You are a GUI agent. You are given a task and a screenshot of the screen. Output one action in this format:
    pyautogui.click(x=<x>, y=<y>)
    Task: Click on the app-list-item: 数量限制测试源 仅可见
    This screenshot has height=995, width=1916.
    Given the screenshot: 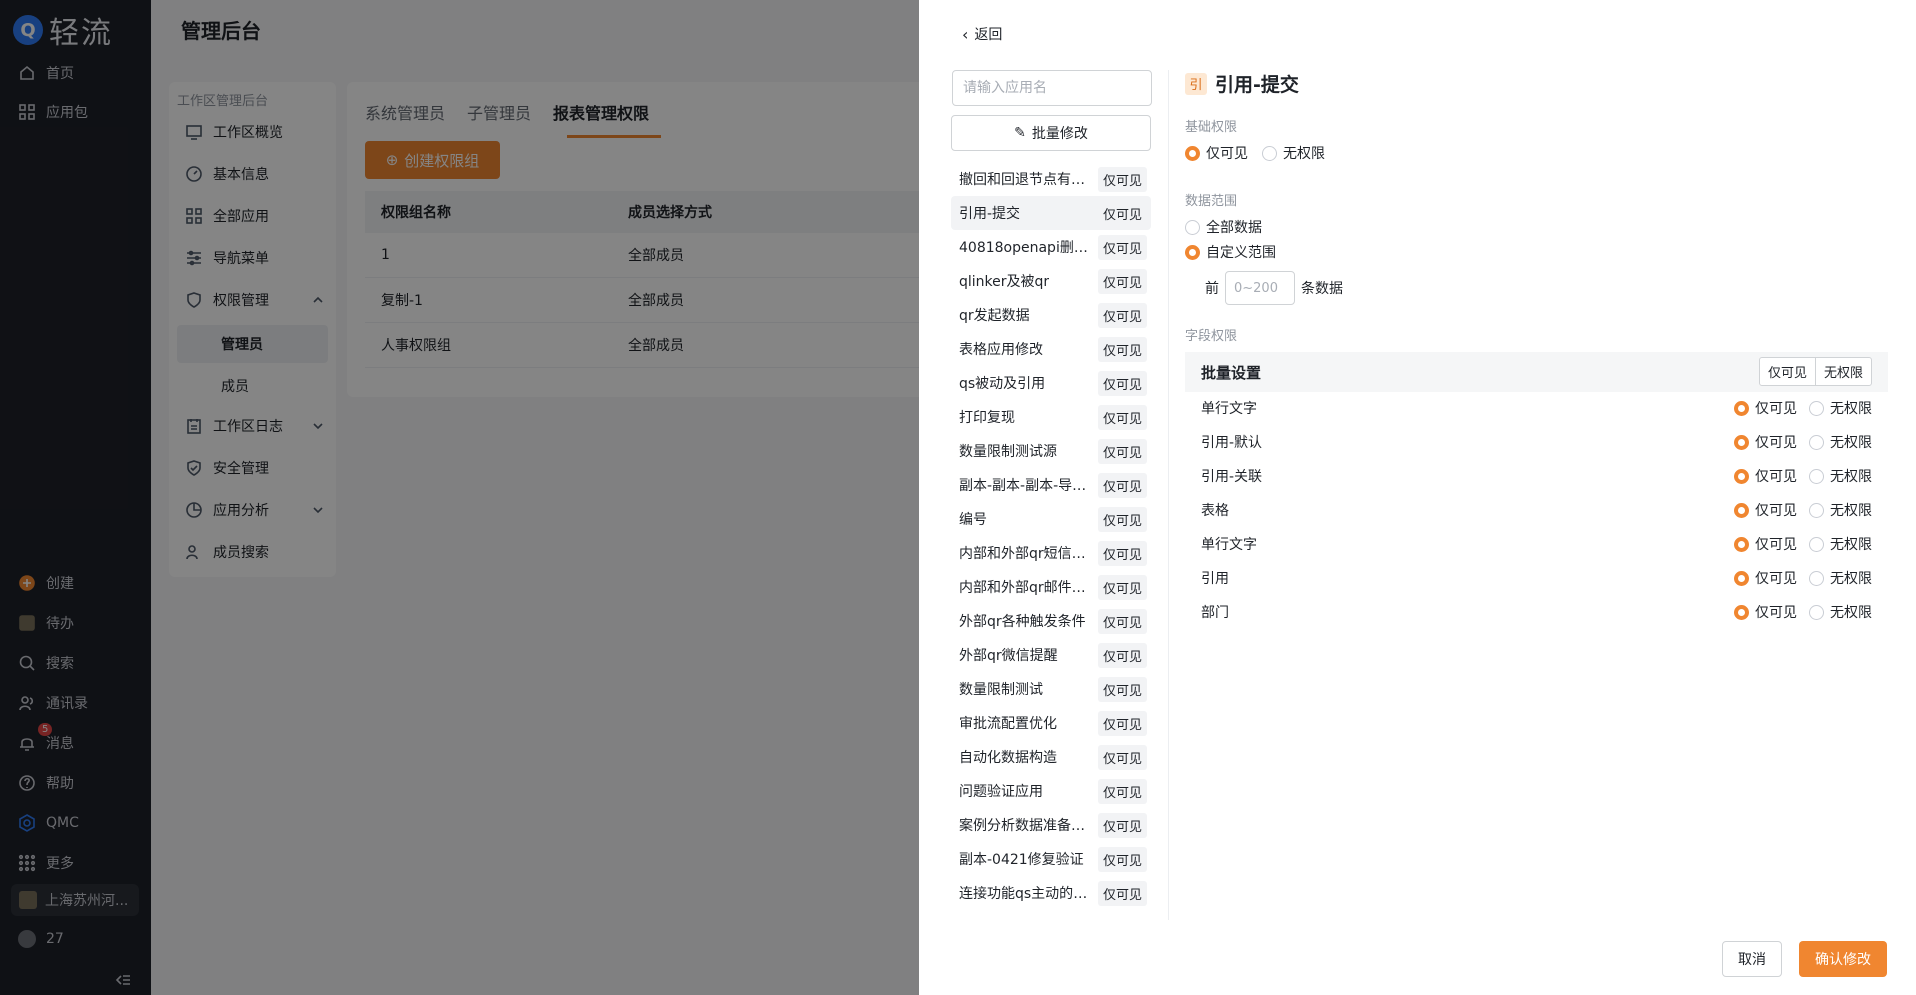 What is the action you would take?
    pyautogui.click(x=1051, y=451)
    